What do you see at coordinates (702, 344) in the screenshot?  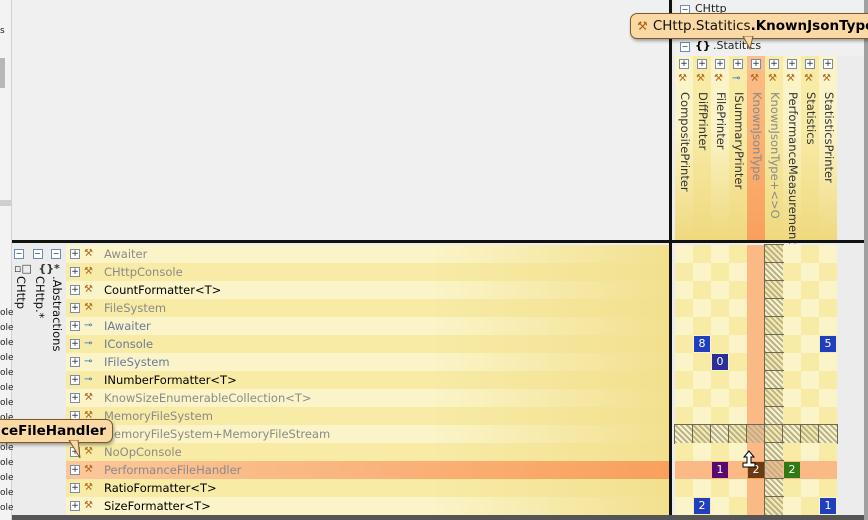 I see `dependency-count: 8` at bounding box center [702, 344].